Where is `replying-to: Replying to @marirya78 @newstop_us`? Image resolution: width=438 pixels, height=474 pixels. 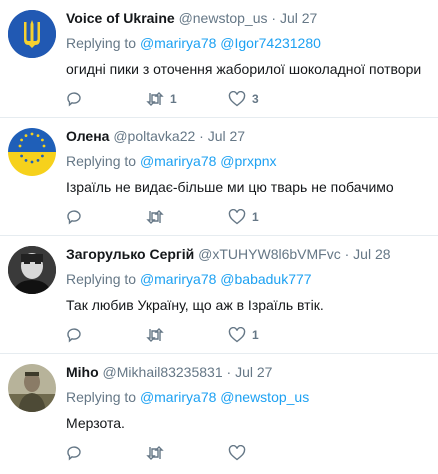
replying-to: Replying to @marirya78 @newstop_us is located at coordinates (187, 397).